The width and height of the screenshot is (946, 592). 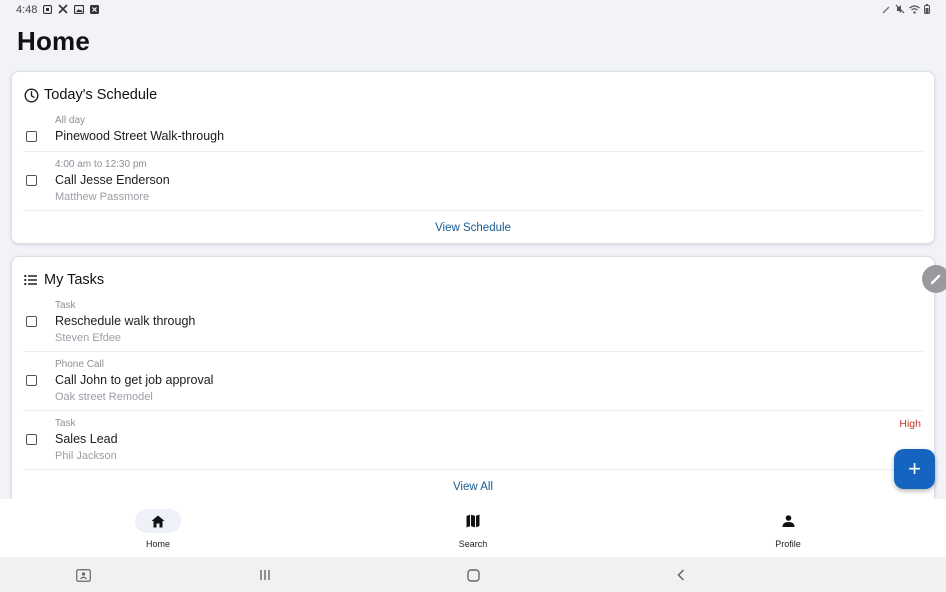 I want to click on task-item-type: Phone Call, so click(x=79, y=364).